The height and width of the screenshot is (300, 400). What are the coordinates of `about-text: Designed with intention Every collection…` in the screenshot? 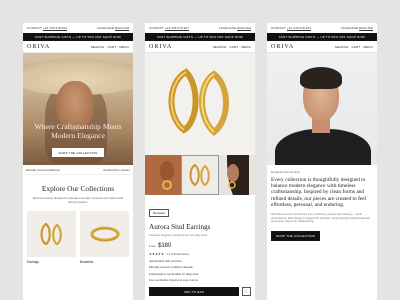 It's located at (322, 194).